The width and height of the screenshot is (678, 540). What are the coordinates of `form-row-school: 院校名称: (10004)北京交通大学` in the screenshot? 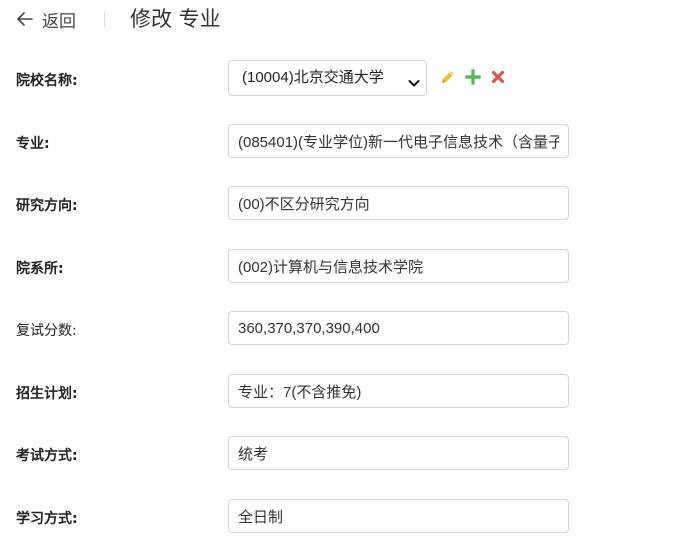 It's located at (339, 78).